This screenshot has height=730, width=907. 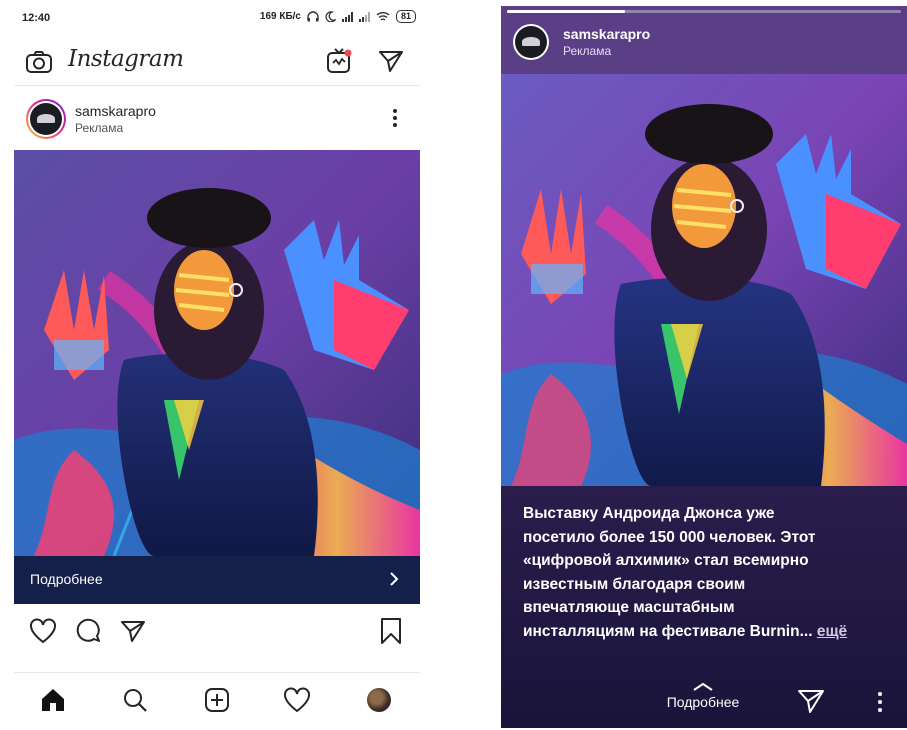 I want to click on chevron-up-icon, so click(x=703, y=686).